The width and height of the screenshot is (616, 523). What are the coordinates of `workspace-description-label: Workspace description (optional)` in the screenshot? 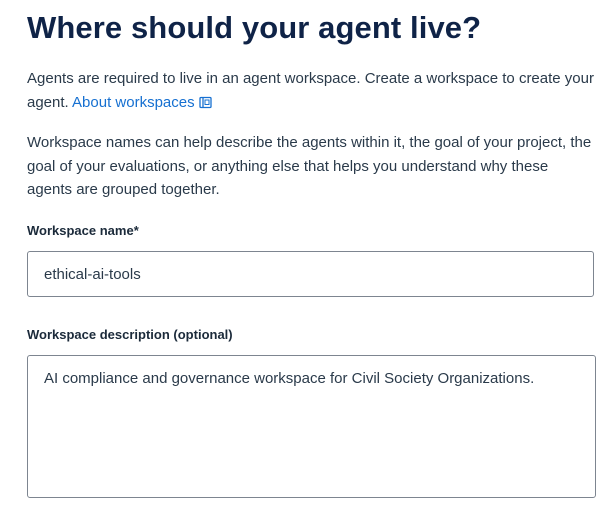 It's located at (130, 334).